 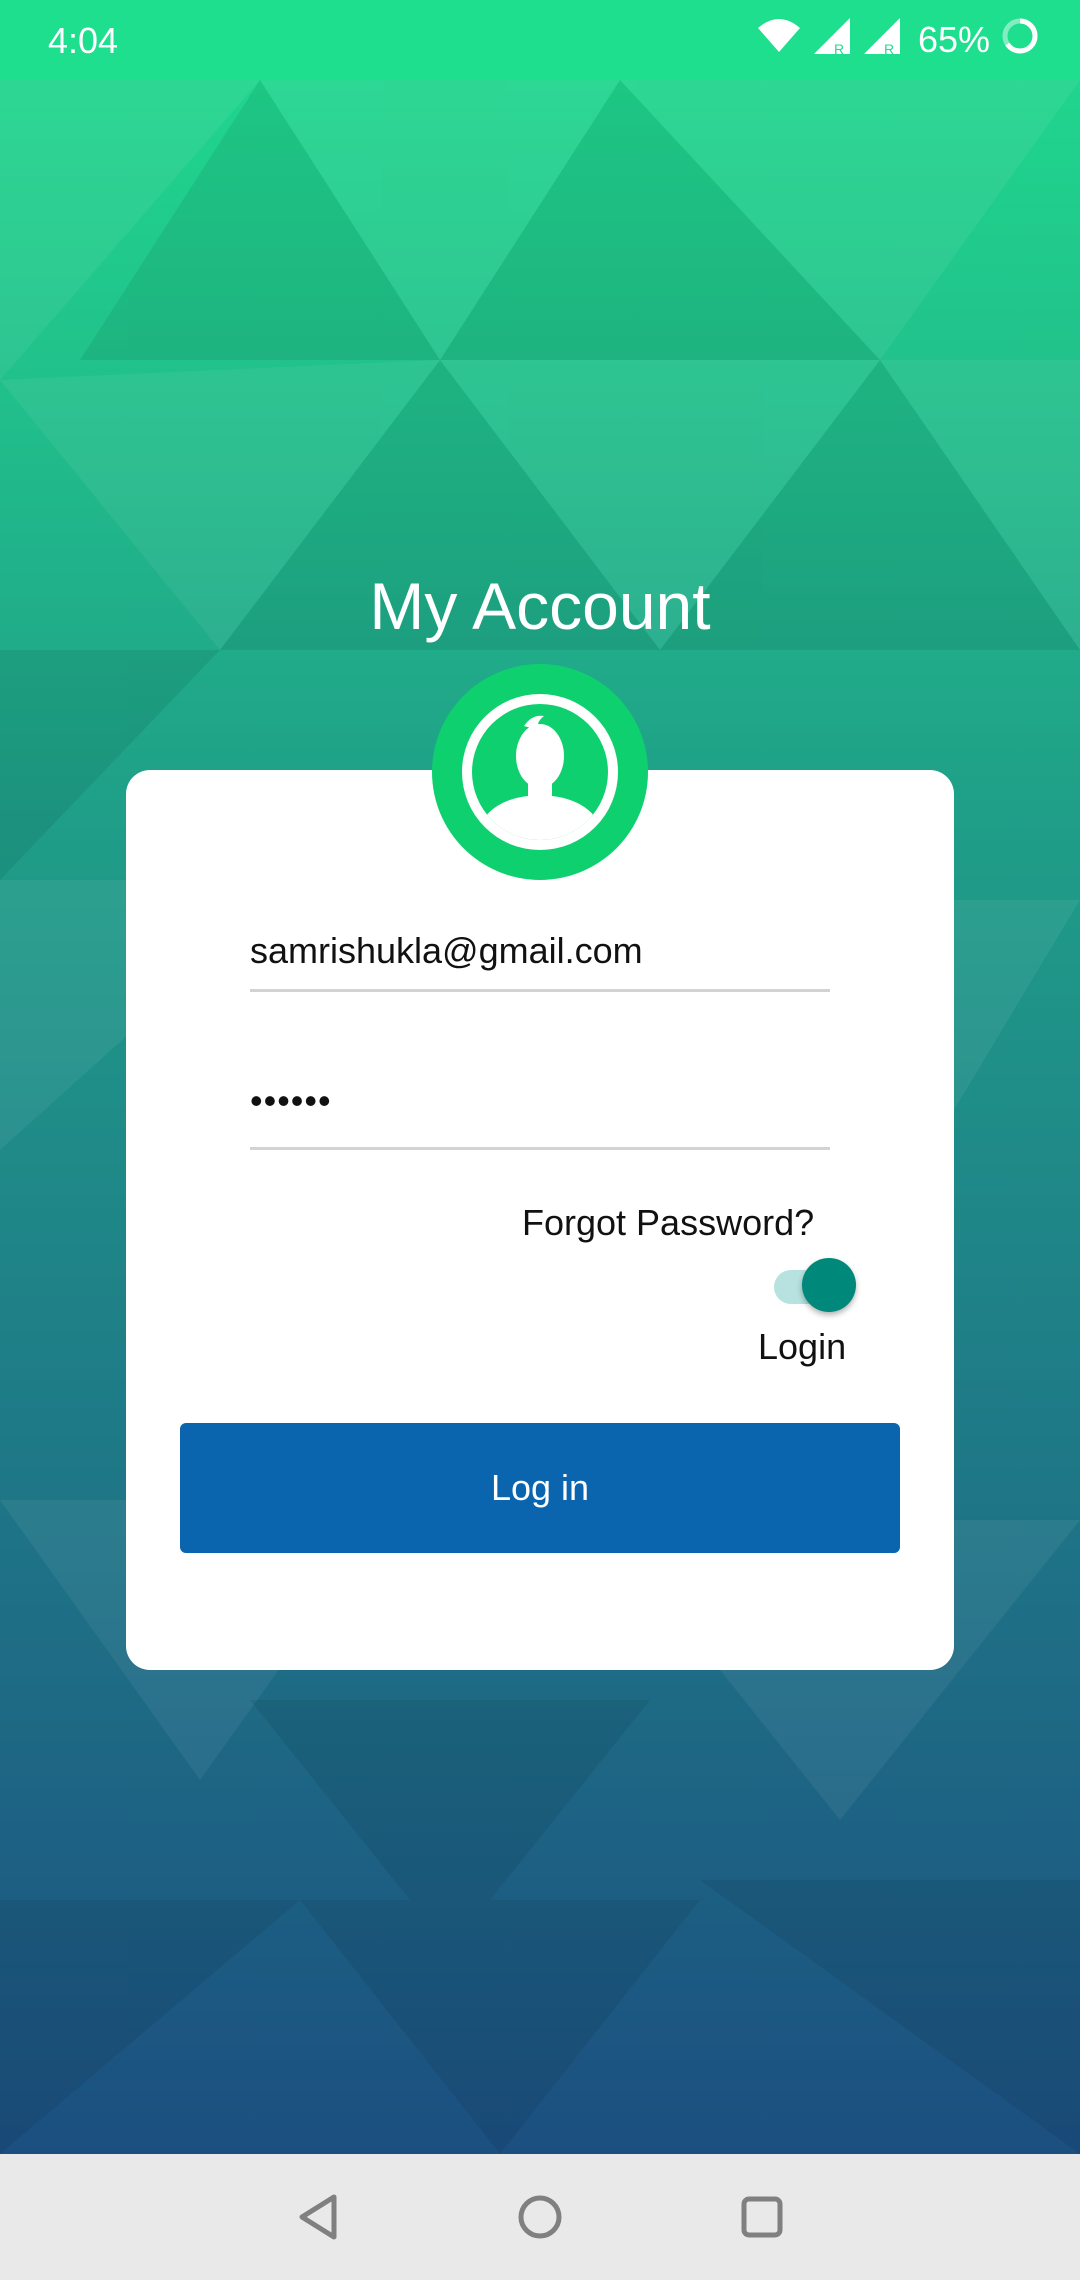 I want to click on avatar, so click(x=540, y=772).